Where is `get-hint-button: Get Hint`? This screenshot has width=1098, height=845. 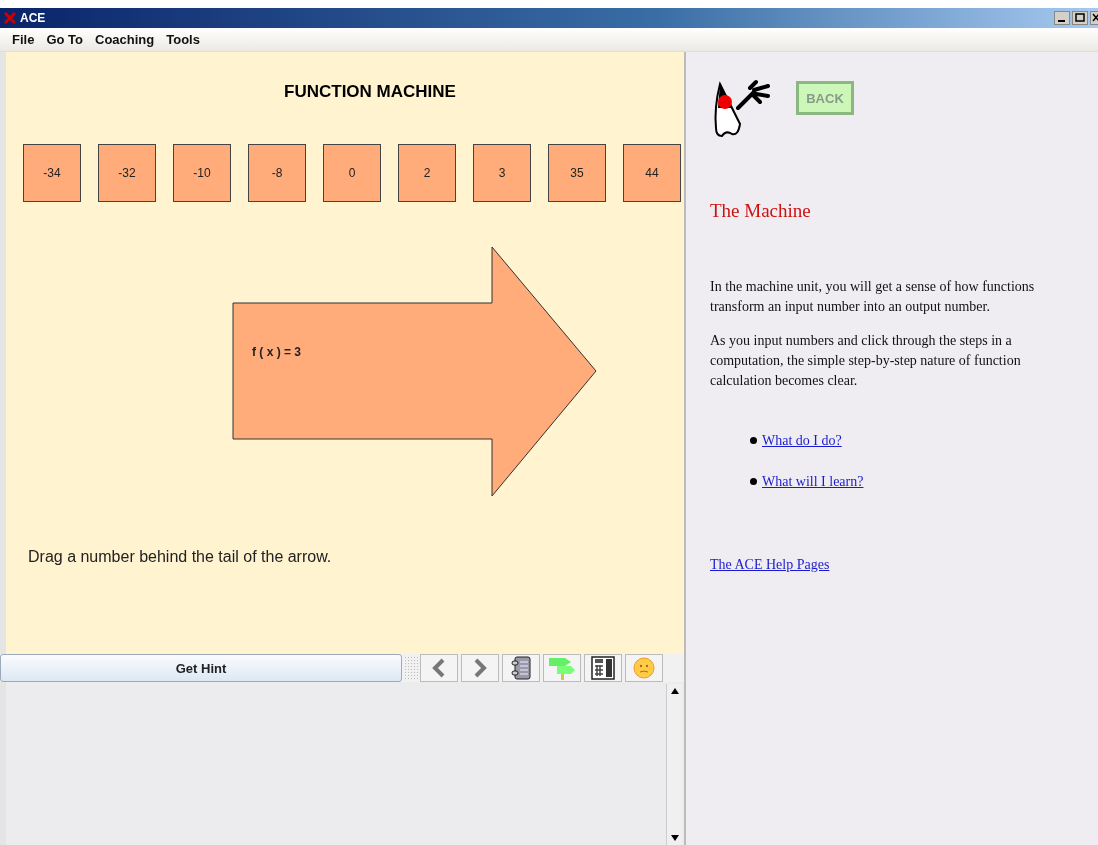
get-hint-button: Get Hint is located at coordinates (201, 668).